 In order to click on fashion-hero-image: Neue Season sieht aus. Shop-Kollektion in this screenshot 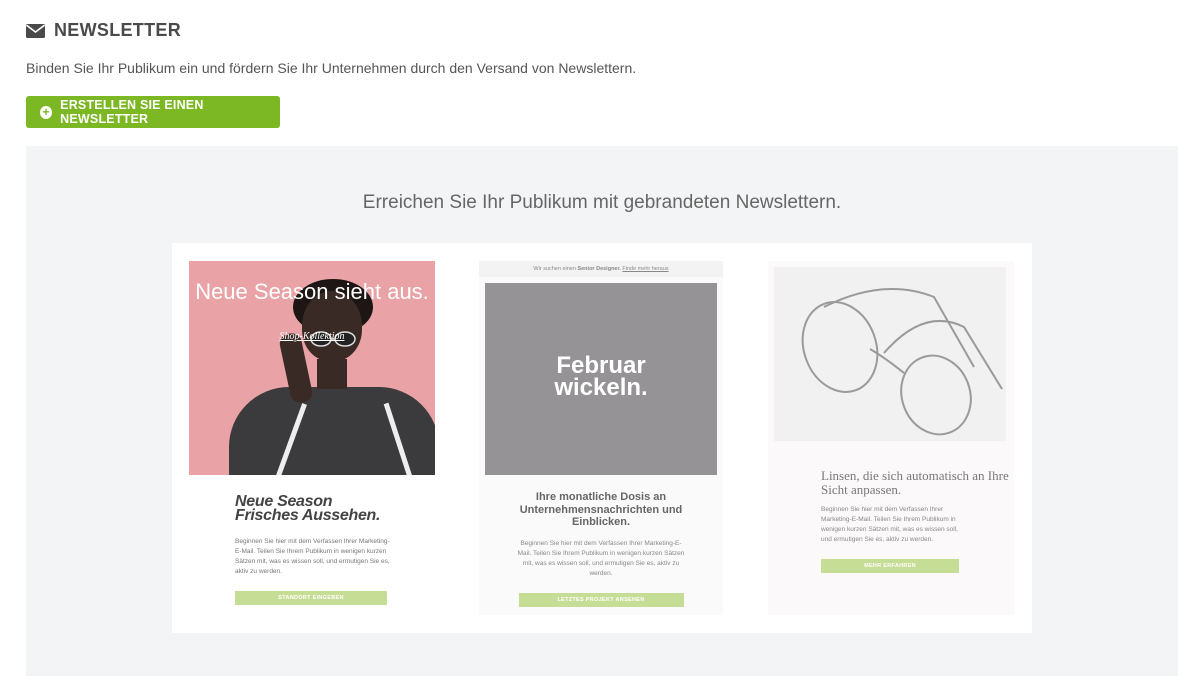, I will do `click(312, 368)`.